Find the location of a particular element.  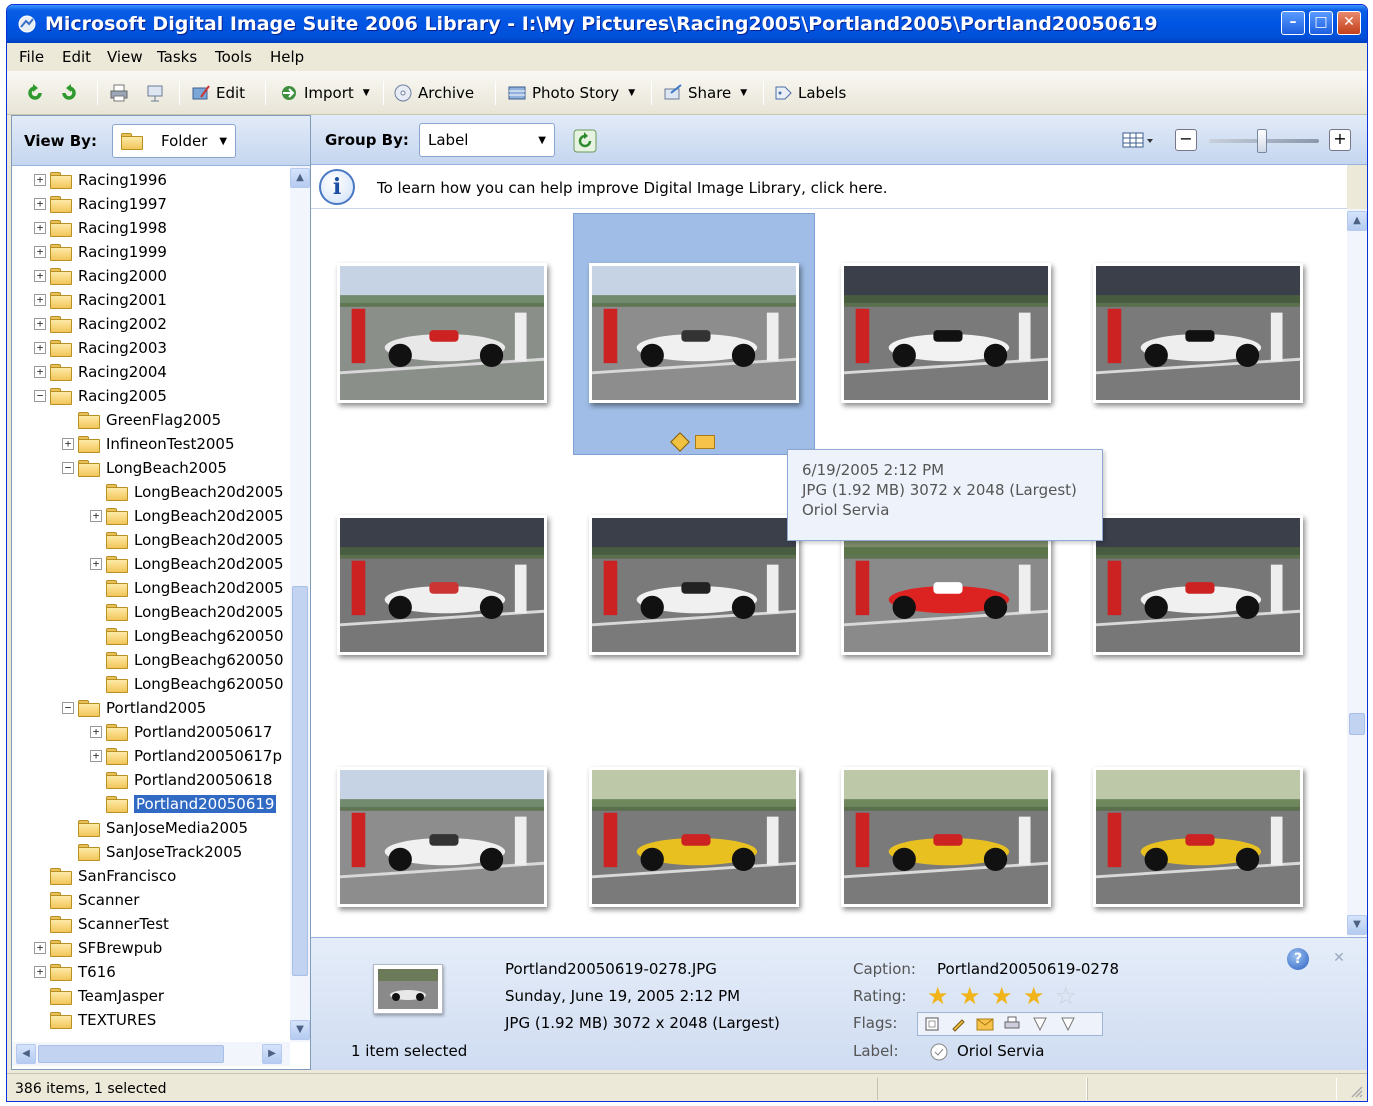

menu-tools: Tools is located at coordinates (233, 57).